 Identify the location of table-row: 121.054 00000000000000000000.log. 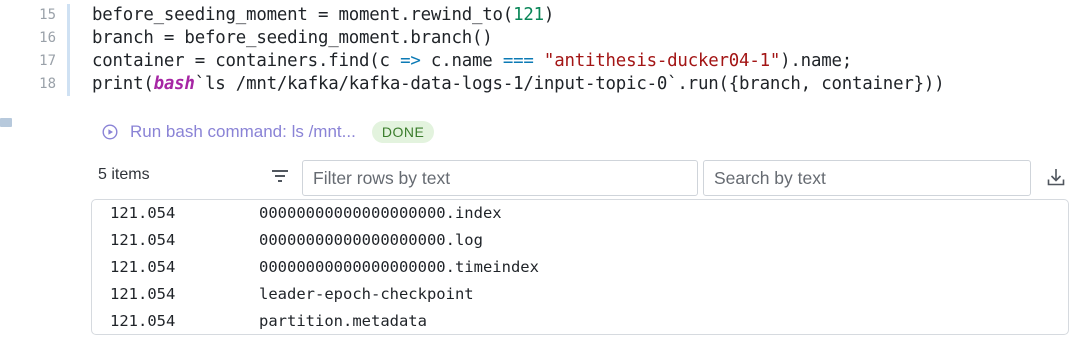
(580, 240).